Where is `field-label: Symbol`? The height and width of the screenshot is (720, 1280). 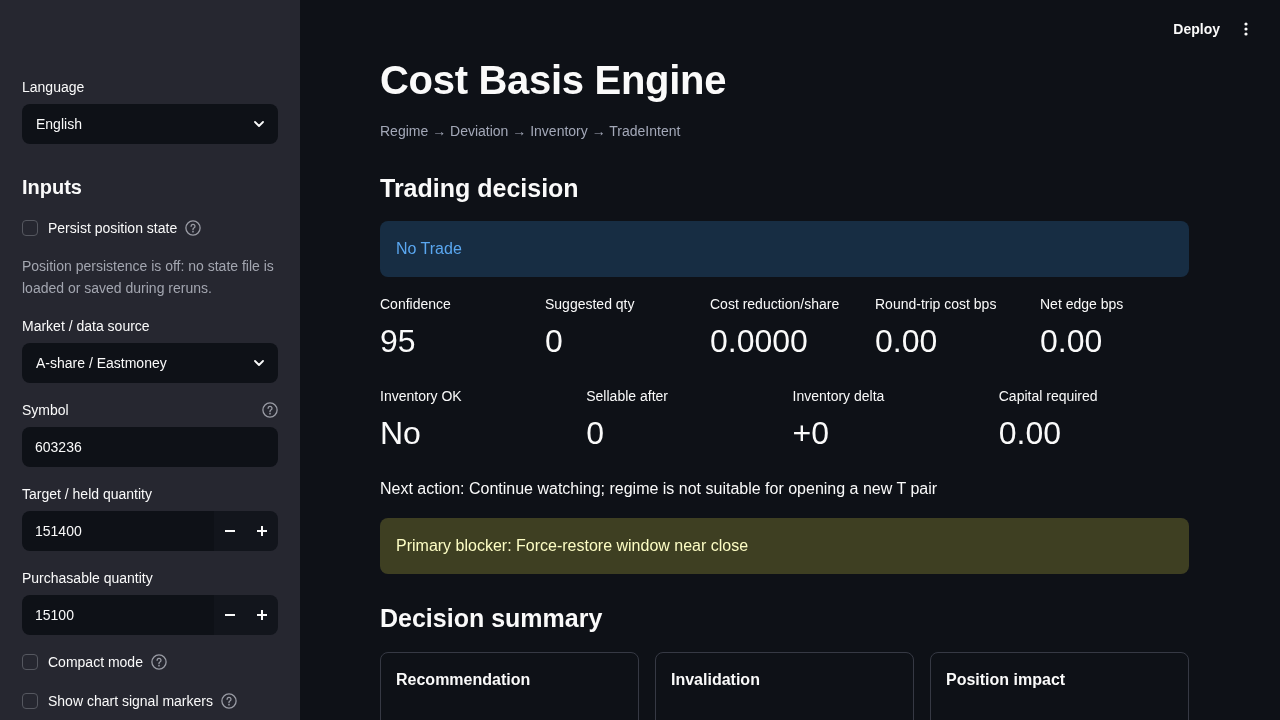
field-label: Symbol is located at coordinates (45, 410).